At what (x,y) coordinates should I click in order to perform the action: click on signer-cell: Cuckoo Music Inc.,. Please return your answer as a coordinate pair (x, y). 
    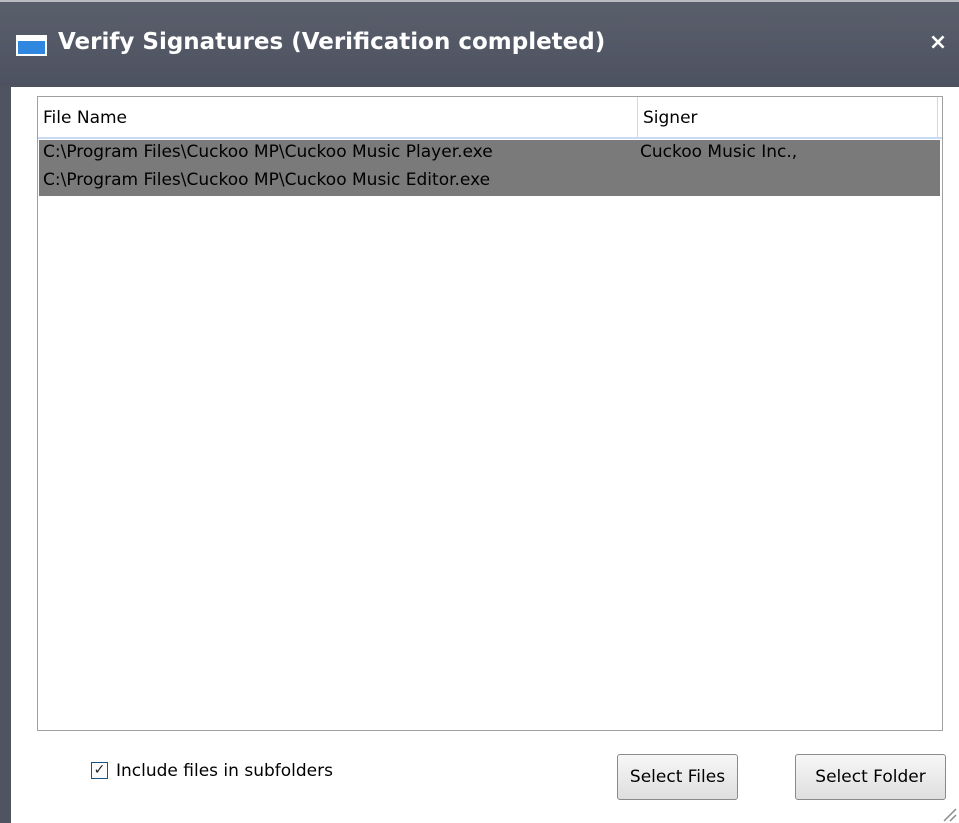
    Looking at the image, I should click on (719, 152).